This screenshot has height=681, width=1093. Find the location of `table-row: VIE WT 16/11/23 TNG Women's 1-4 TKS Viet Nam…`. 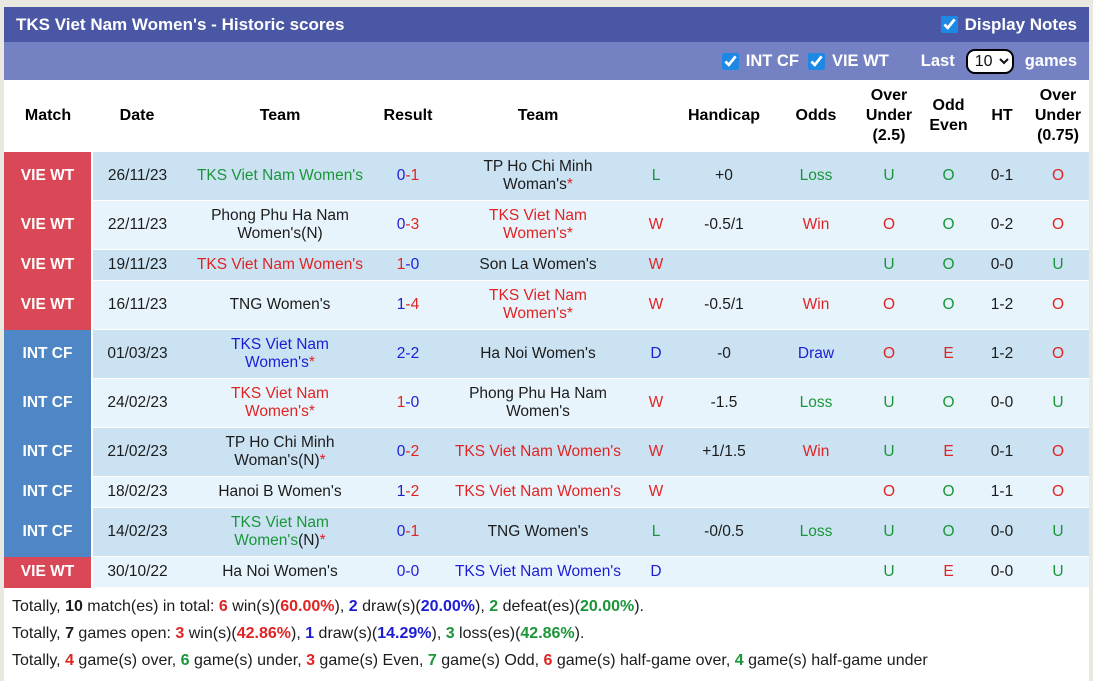

table-row: VIE WT 16/11/23 TNG Women's 1-4 TKS Viet Nam… is located at coordinates (546, 305).